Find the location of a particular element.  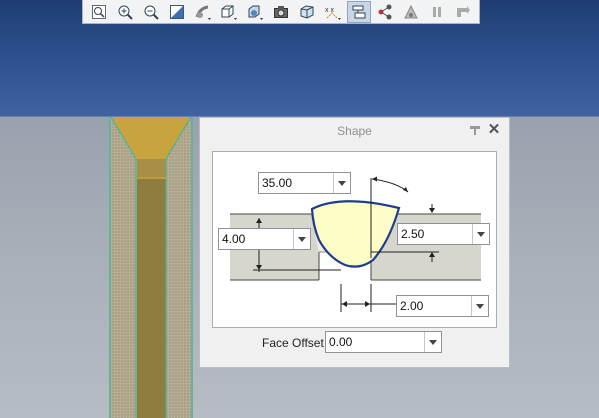

close-icon: ✕ is located at coordinates (494, 130).